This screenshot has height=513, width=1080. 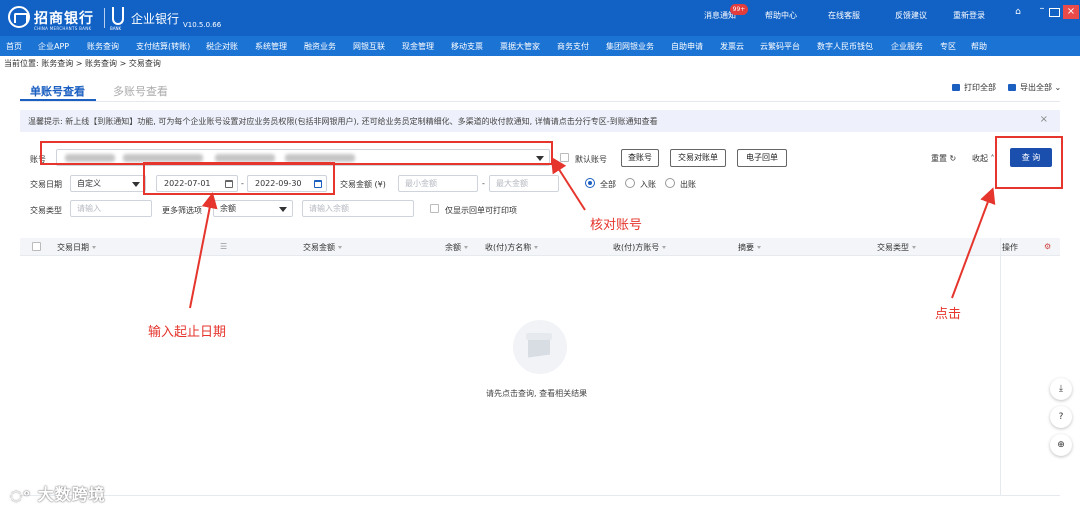 What do you see at coordinates (203, 250) in the screenshot?
I see `arrow-to-date` at bounding box center [203, 250].